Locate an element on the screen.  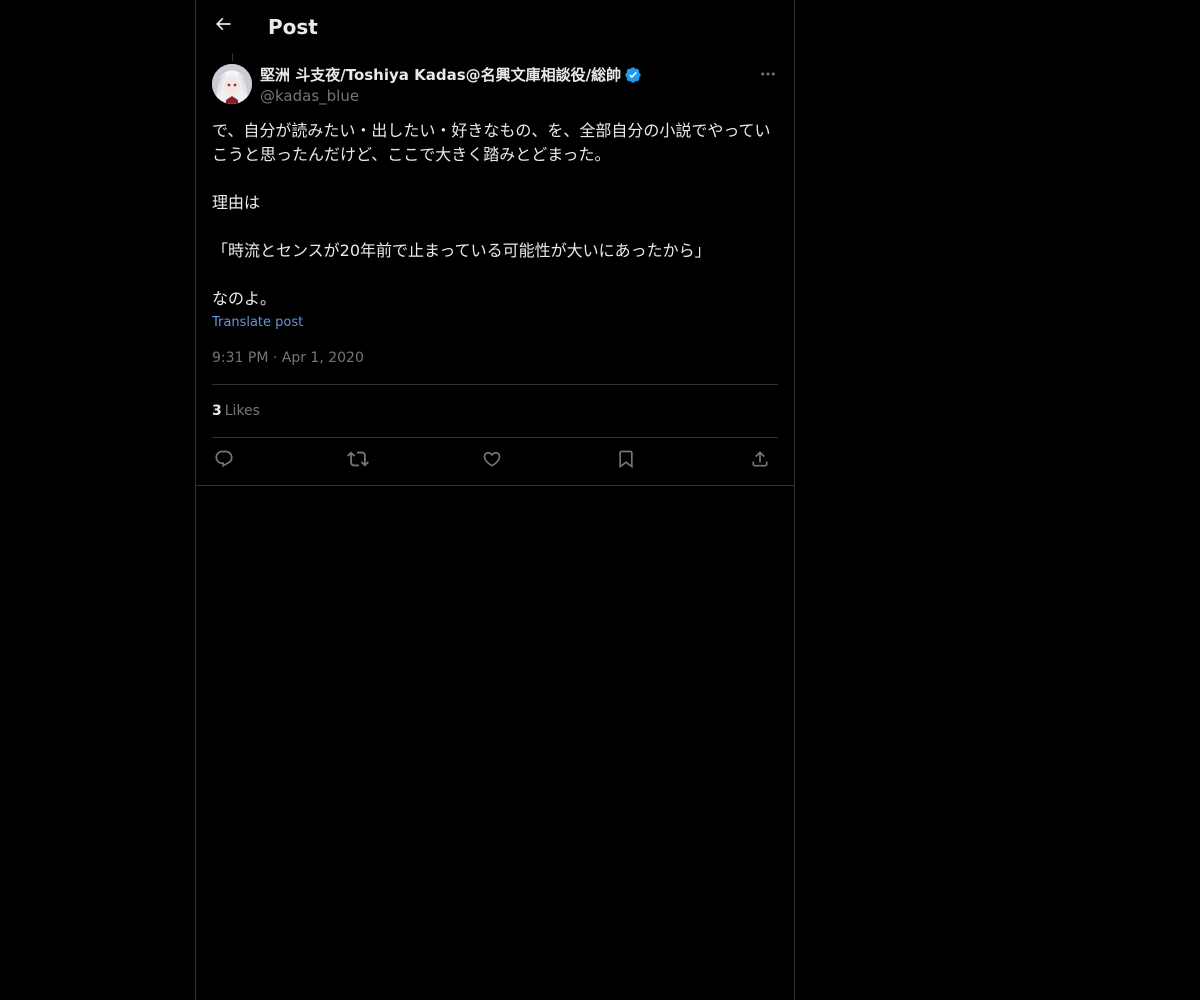
translate-post-link: Translate post is located at coordinates (257, 323).